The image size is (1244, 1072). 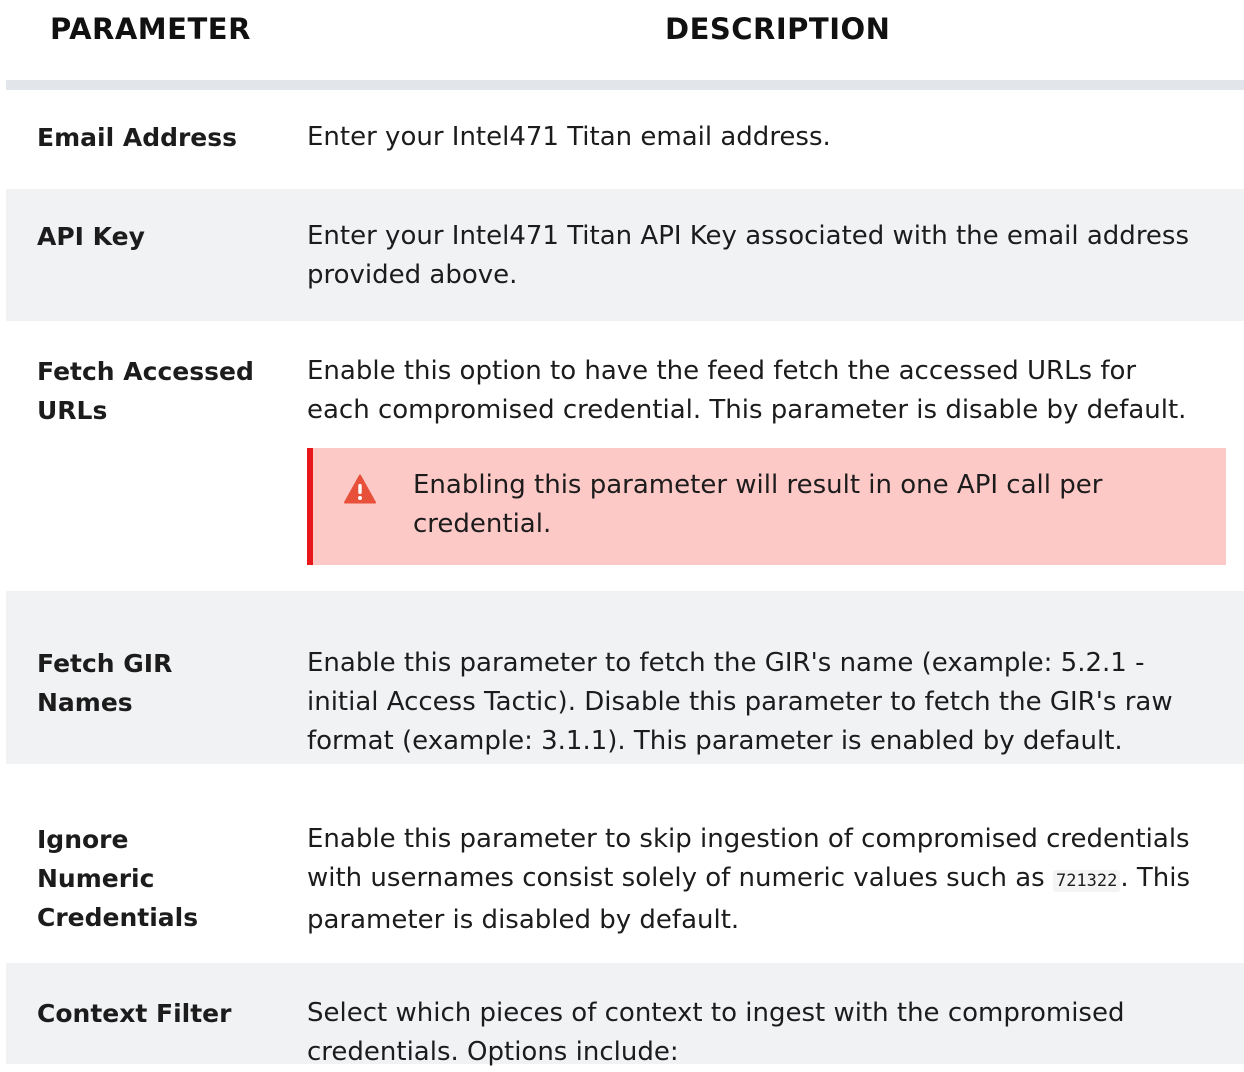 I want to click on parameter-name: API Key, so click(x=91, y=236).